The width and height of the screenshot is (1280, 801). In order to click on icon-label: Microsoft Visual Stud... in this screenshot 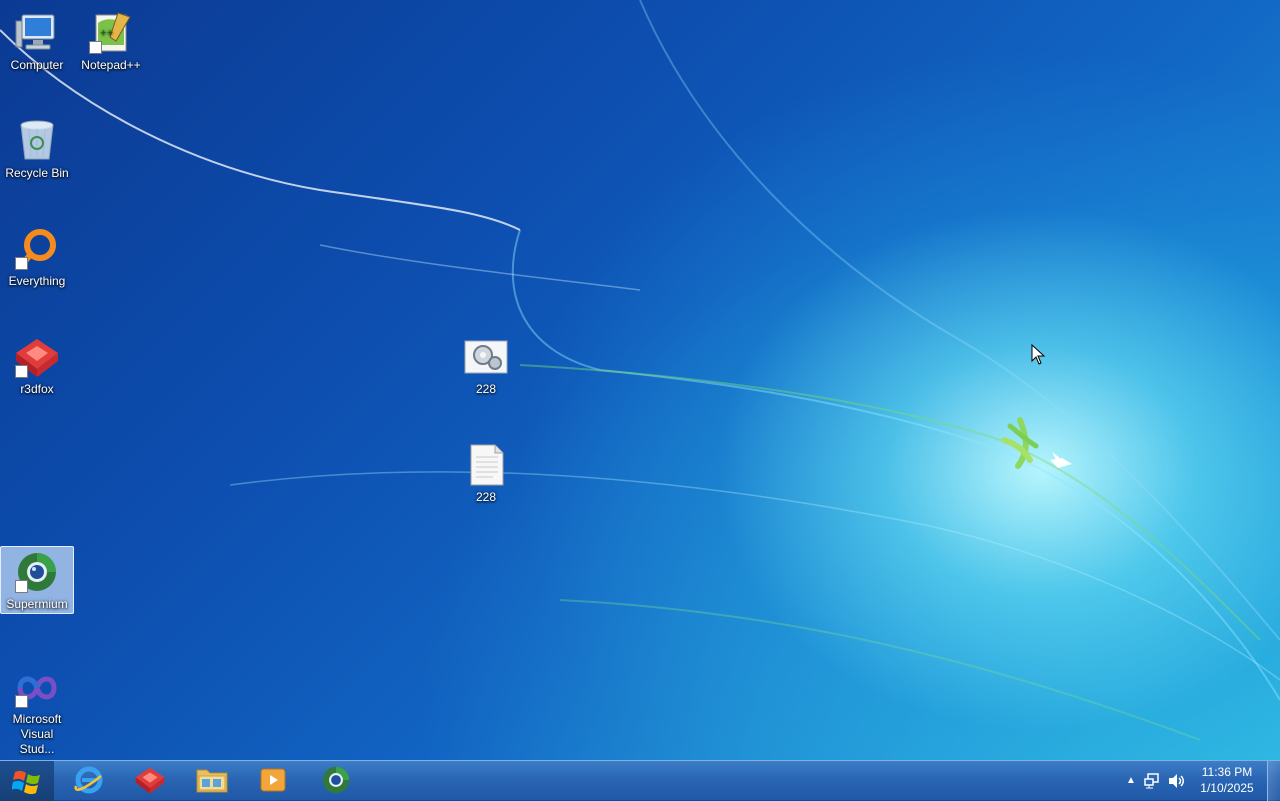, I will do `click(37, 734)`.